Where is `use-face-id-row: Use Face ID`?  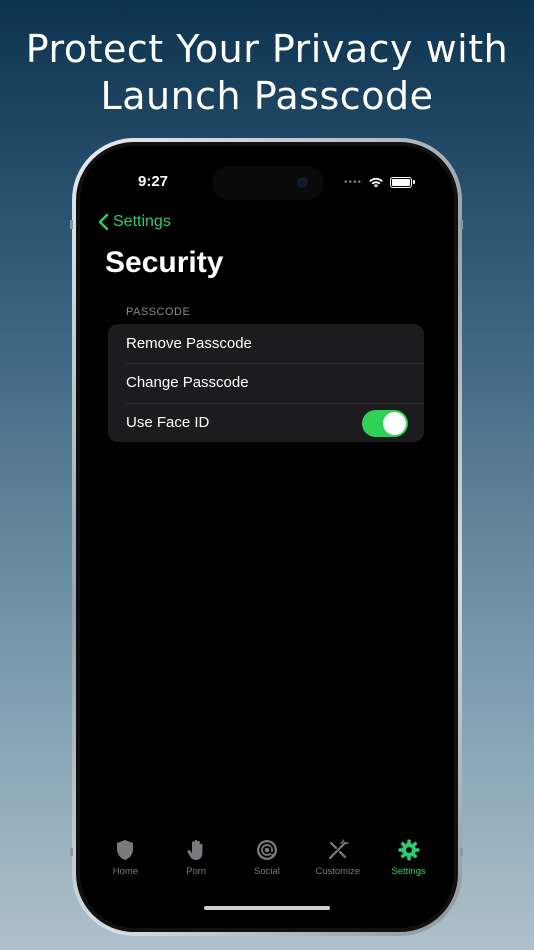
use-face-id-row: Use Face ID is located at coordinates (266, 422).